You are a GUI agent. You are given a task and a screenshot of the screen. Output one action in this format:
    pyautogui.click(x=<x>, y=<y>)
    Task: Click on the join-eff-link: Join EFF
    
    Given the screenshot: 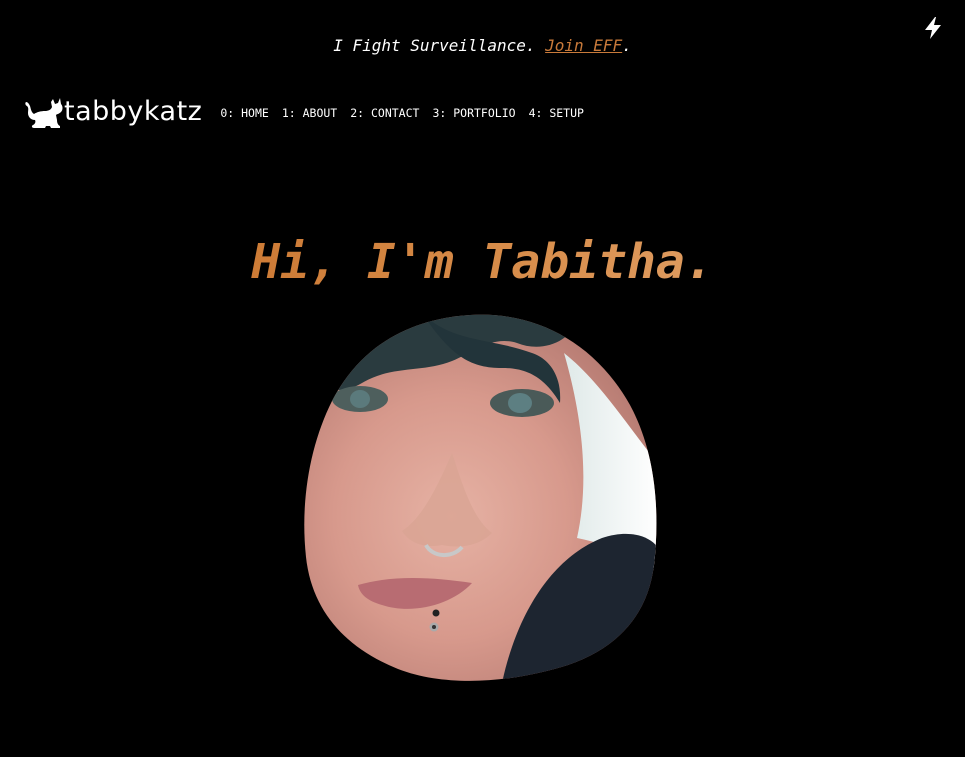 What is the action you would take?
    pyautogui.click(x=583, y=45)
    